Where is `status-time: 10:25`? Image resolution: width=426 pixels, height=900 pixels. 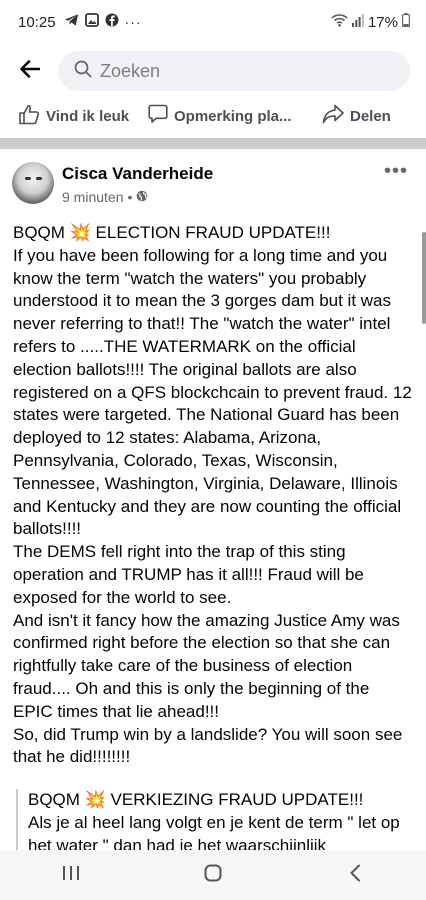
status-time: 10:25 is located at coordinates (37, 22).